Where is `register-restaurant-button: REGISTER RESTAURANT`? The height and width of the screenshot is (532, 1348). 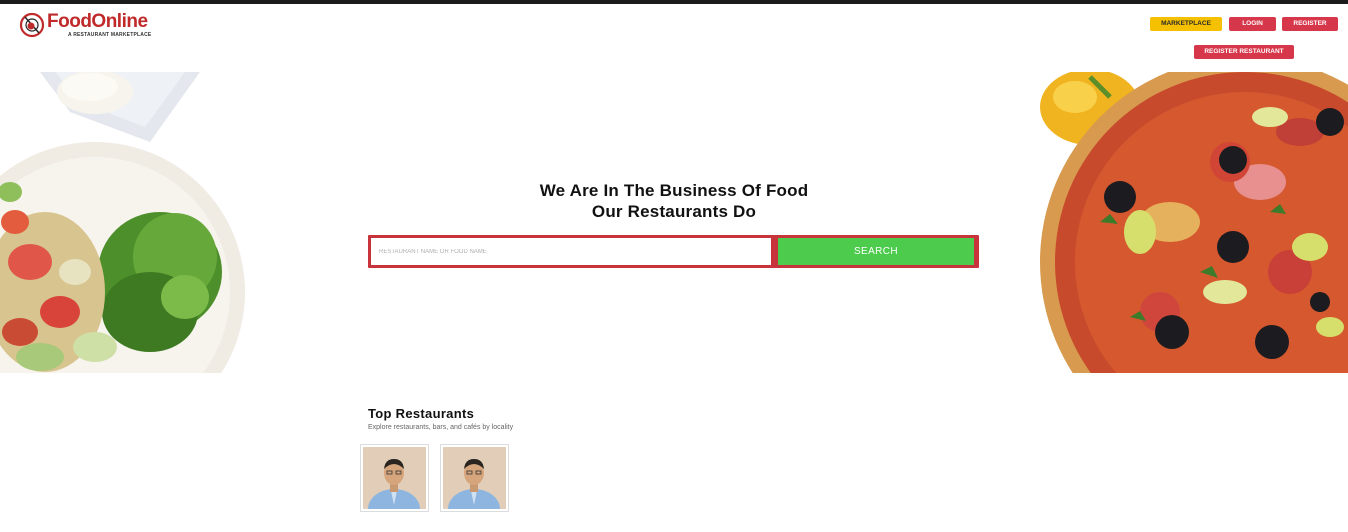 register-restaurant-button: REGISTER RESTAURANT is located at coordinates (1244, 52).